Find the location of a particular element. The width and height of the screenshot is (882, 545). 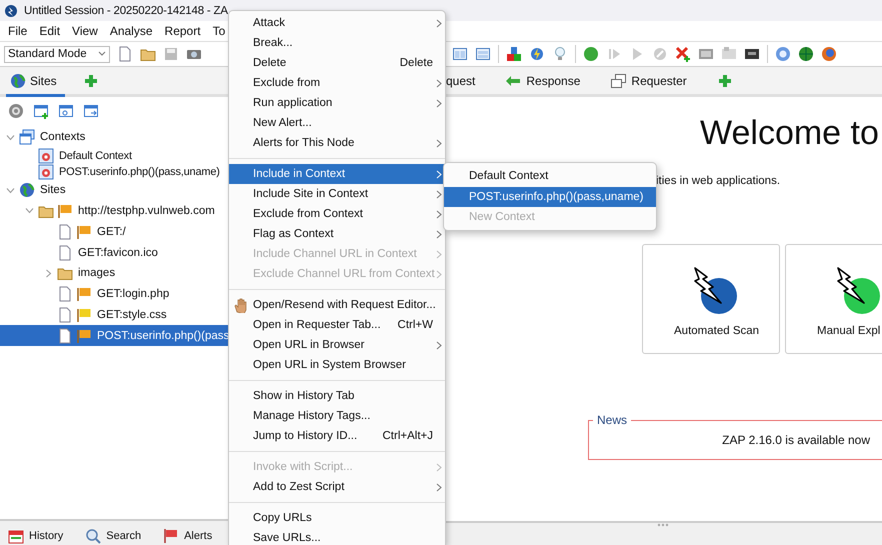

ban-icon is located at coordinates (660, 54).